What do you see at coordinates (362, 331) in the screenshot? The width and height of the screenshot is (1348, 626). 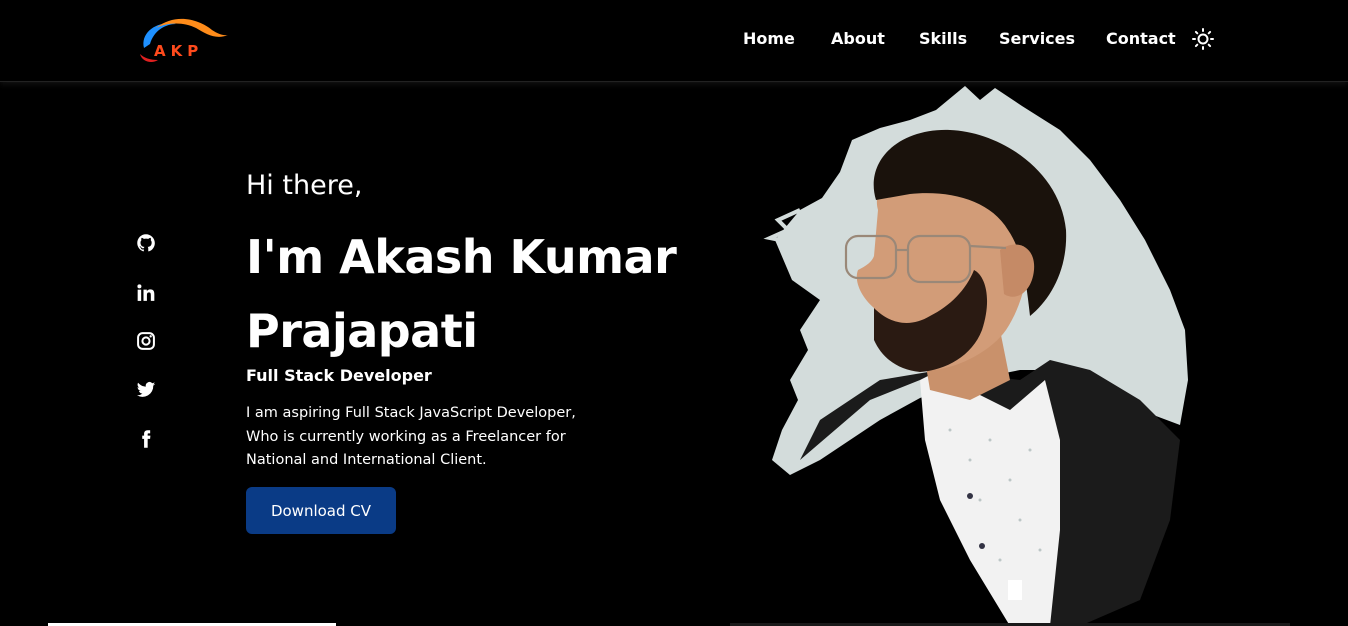 I see `hero-name-line2: Prajapati` at bounding box center [362, 331].